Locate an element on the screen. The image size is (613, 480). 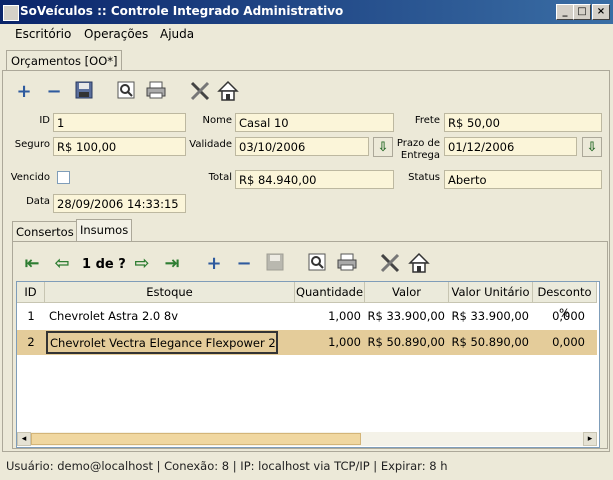
tab-insumos: Insumos is located at coordinates (104, 230).